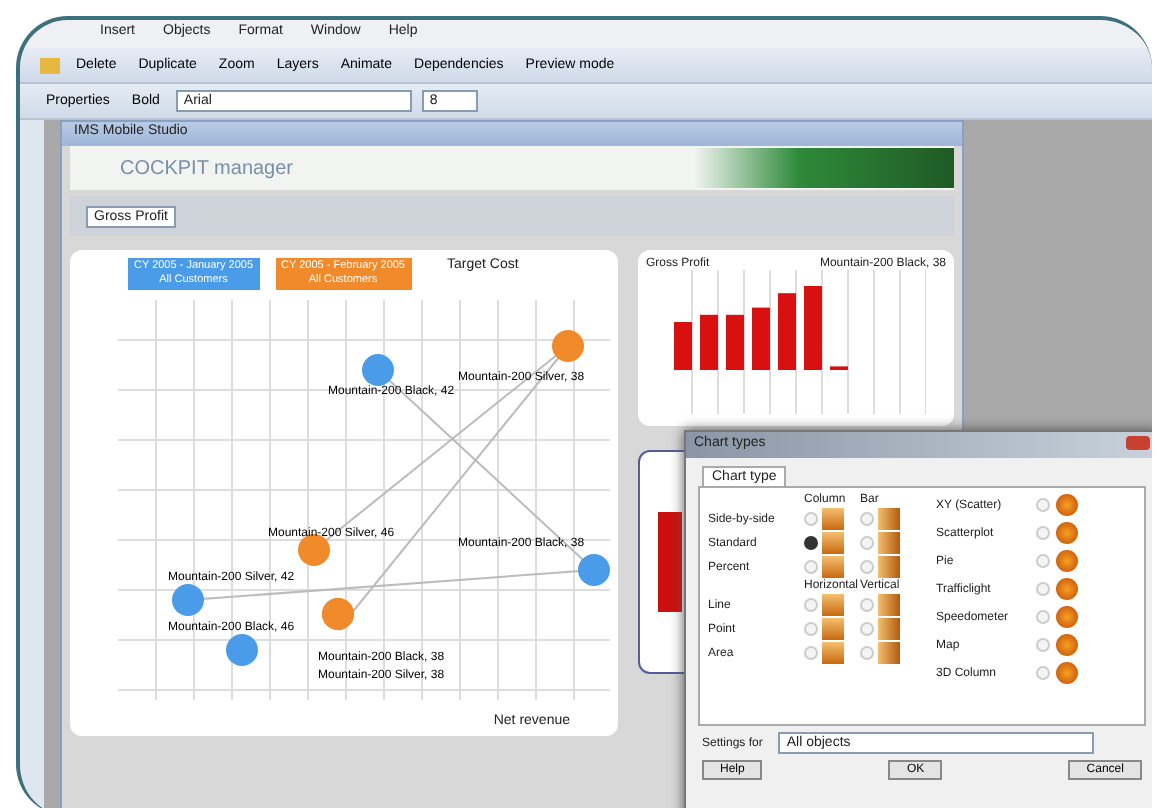  What do you see at coordinates (811, 543) in the screenshot?
I see `radio-button` at bounding box center [811, 543].